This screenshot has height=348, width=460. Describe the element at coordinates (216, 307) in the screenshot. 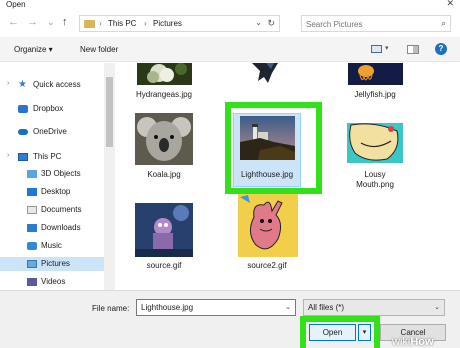

I see `file-name-field: Lighthouse.jpg ⌄` at that location.